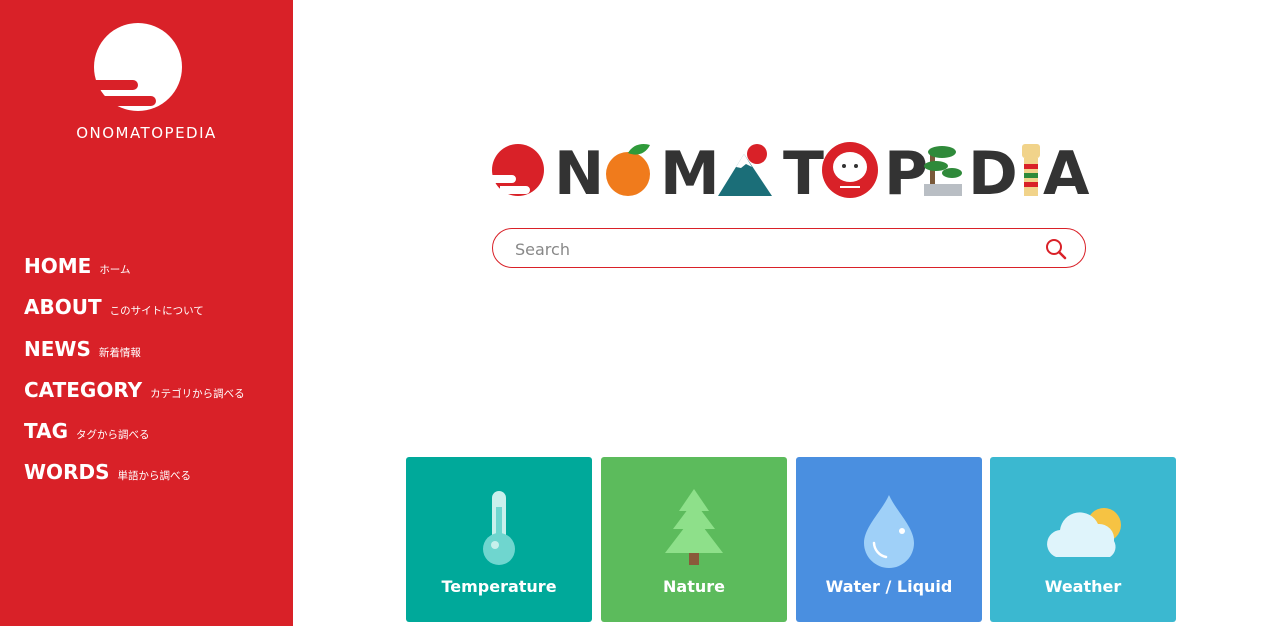  What do you see at coordinates (46, 431) in the screenshot?
I see `nav-label: TAG` at bounding box center [46, 431].